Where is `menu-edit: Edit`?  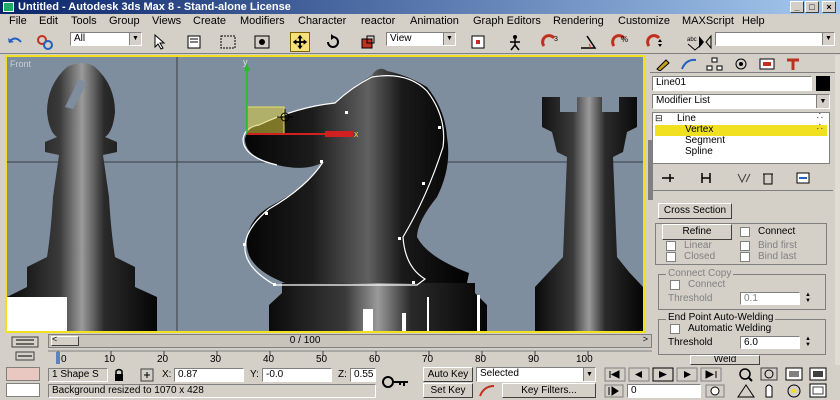 menu-edit: Edit is located at coordinates (48, 21).